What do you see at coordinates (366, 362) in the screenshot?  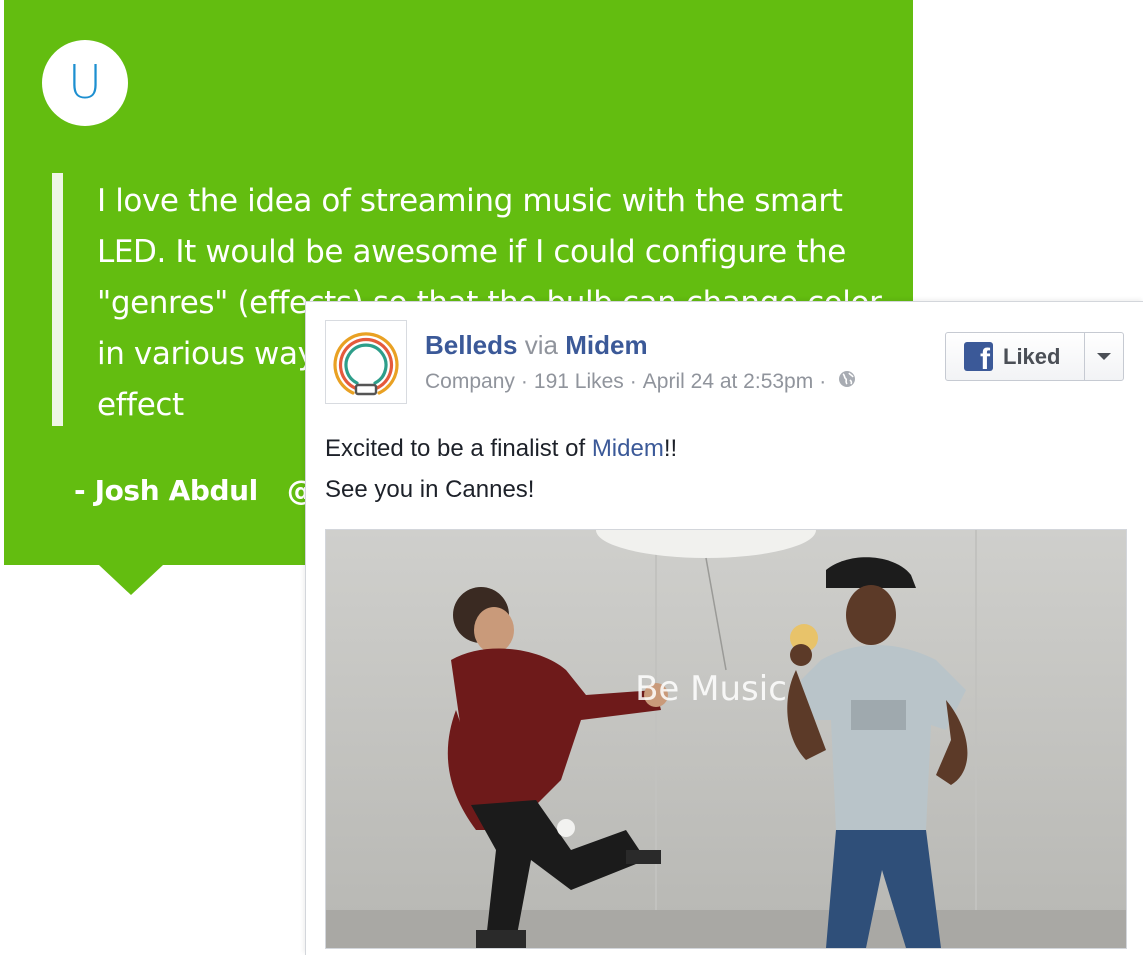 I see `page-logo` at bounding box center [366, 362].